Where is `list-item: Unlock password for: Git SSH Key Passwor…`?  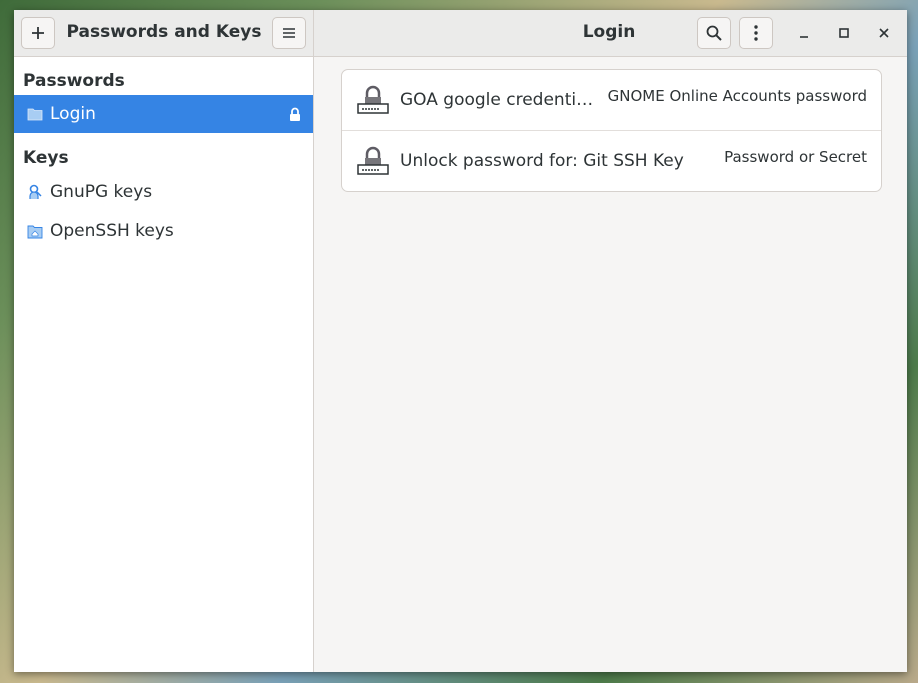 list-item: Unlock password for: Git SSH Key Passwor… is located at coordinates (611, 160).